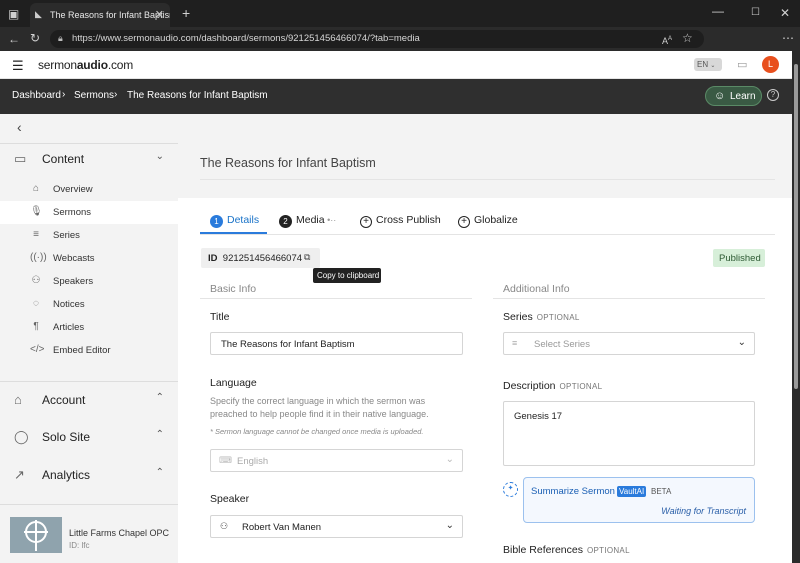 The height and width of the screenshot is (563, 800). Describe the element at coordinates (336, 526) in the screenshot. I see `speaker-select: ⚇ Robert Van Manen ⌄` at that location.